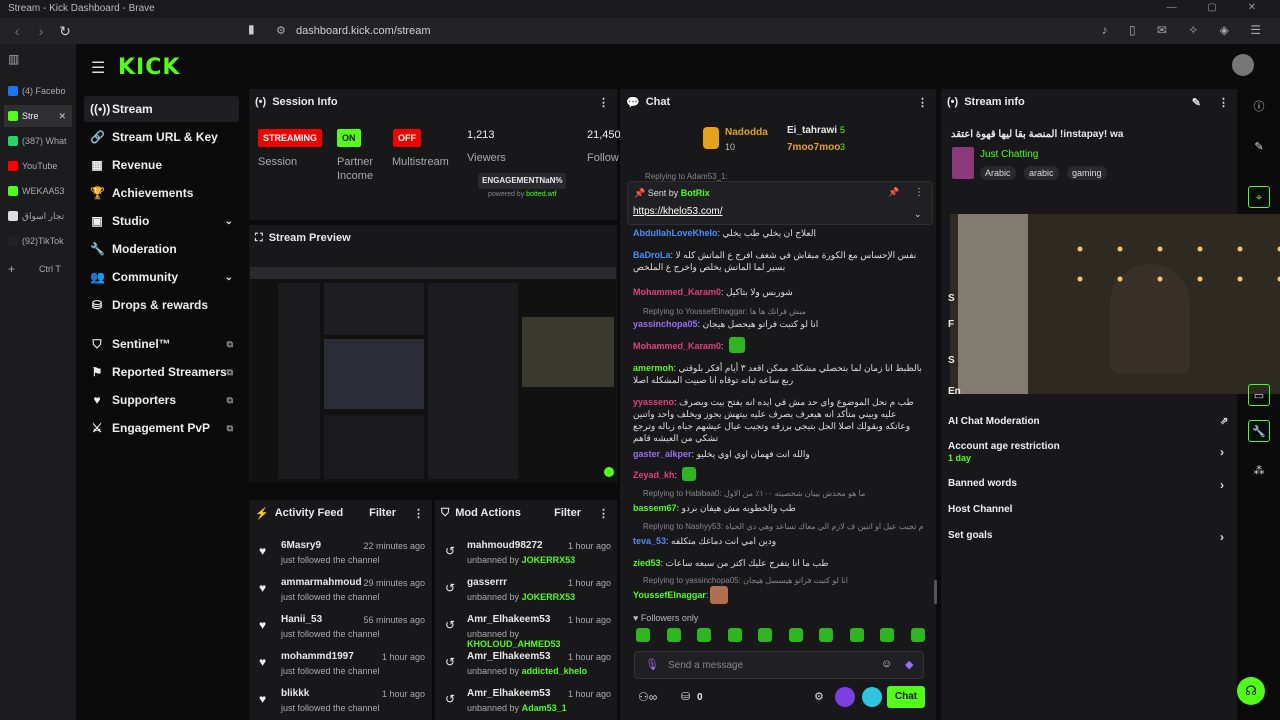 This screenshot has width=1280, height=720. I want to click on nav-item-drops-rewards: ⛁ Drops & rewards, so click(161, 305).